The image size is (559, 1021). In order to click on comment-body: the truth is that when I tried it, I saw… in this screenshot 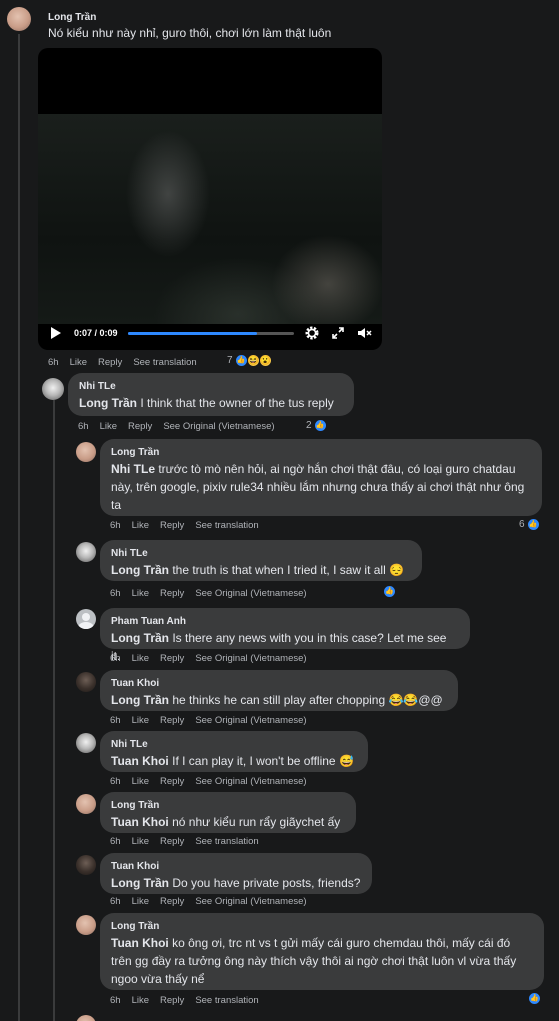, I will do `click(287, 570)`.